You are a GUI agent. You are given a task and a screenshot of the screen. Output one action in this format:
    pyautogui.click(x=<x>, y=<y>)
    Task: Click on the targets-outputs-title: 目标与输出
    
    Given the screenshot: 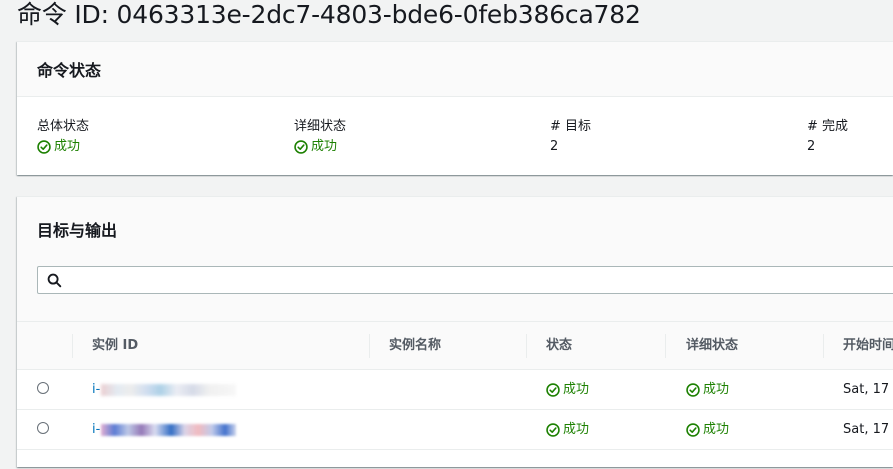 What is the action you would take?
    pyautogui.click(x=77, y=230)
    